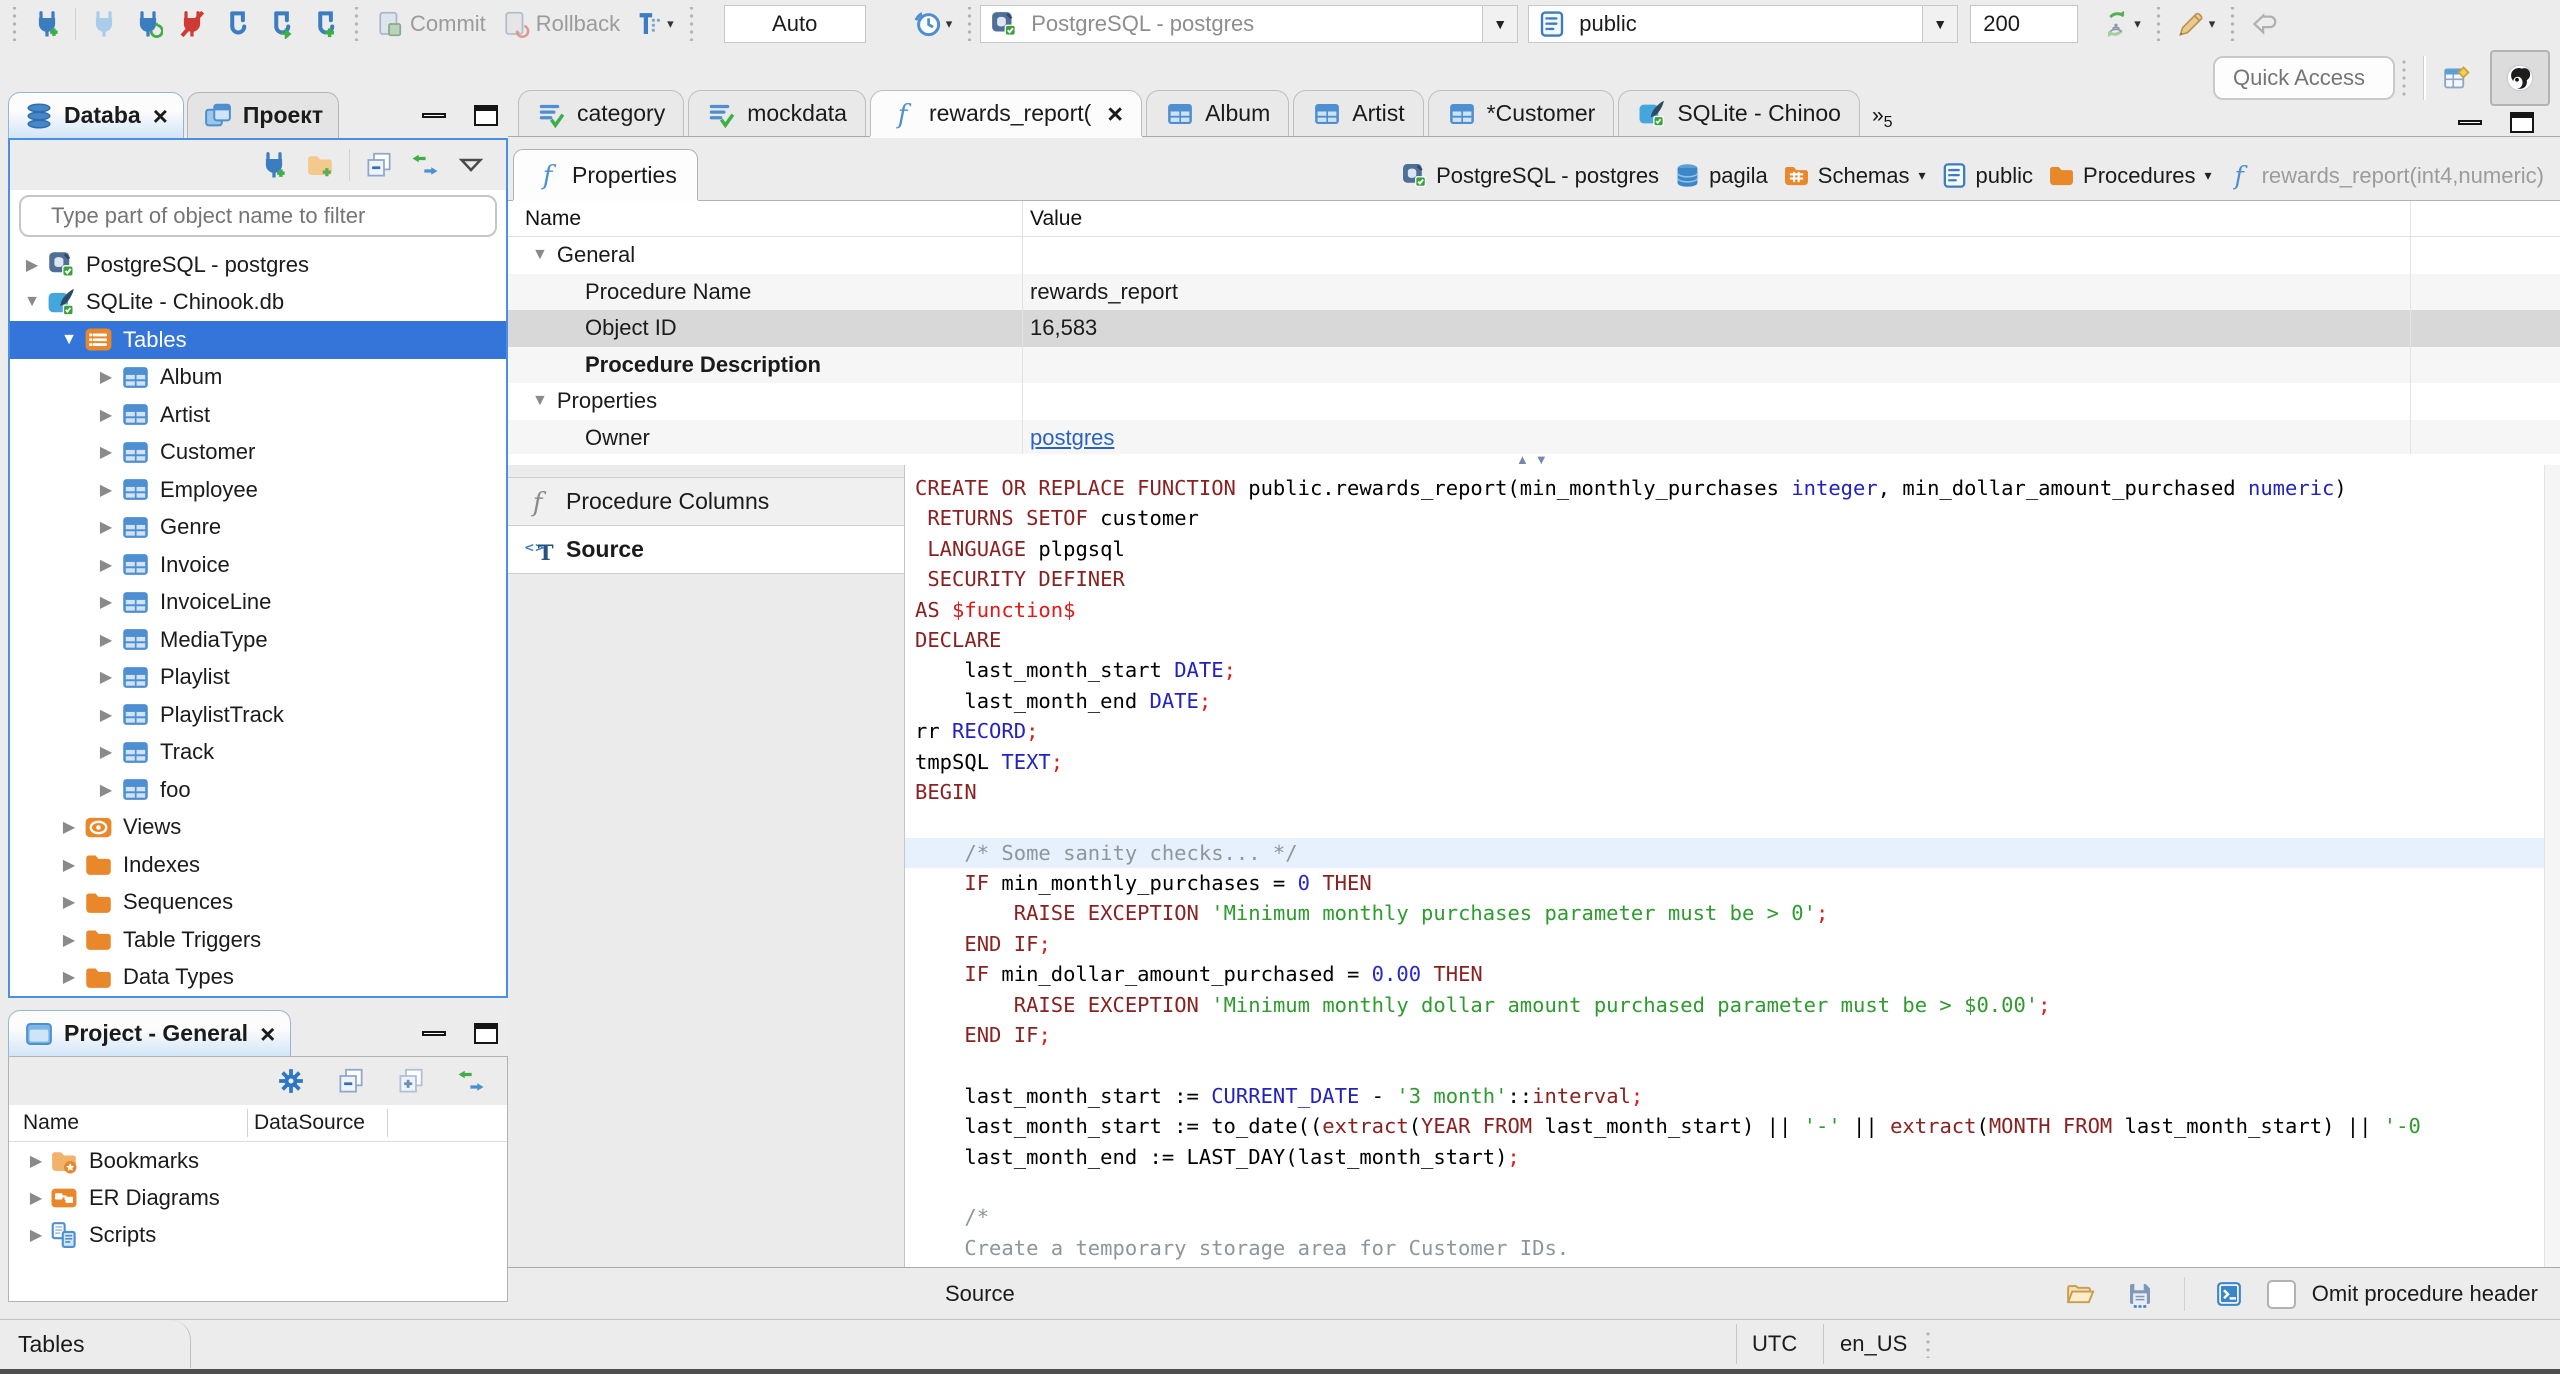 The height and width of the screenshot is (1374, 2560). I want to click on code-line: SECURITY DEFINER, so click(1732, 579).